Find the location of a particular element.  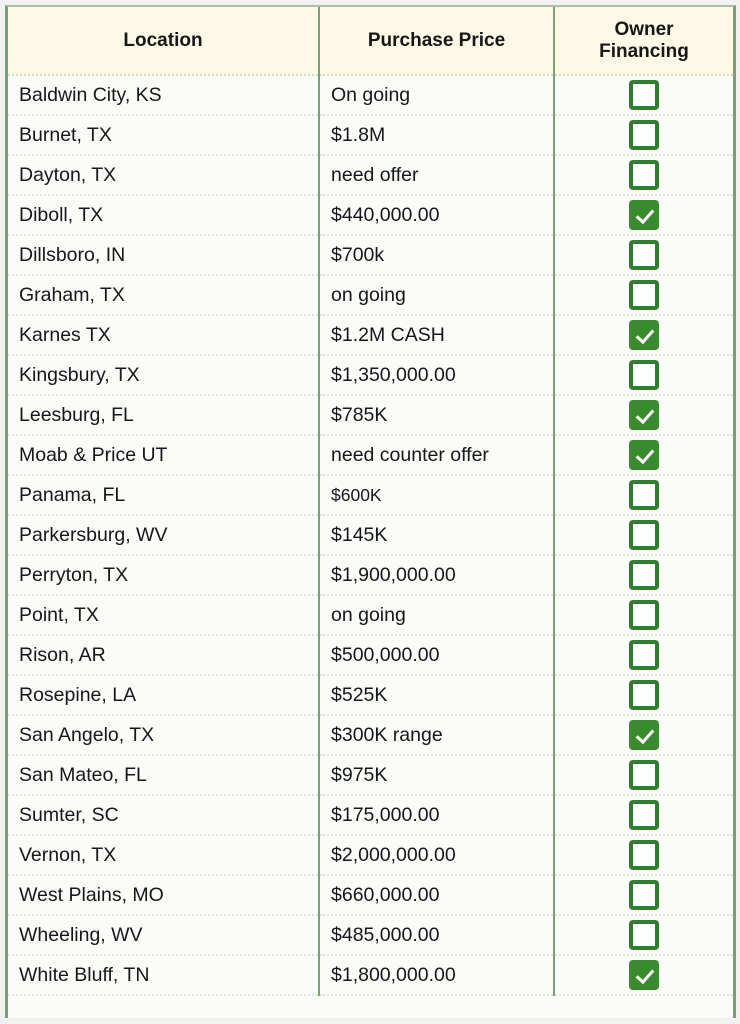

cell-purchase-price: $975K is located at coordinates (437, 775).